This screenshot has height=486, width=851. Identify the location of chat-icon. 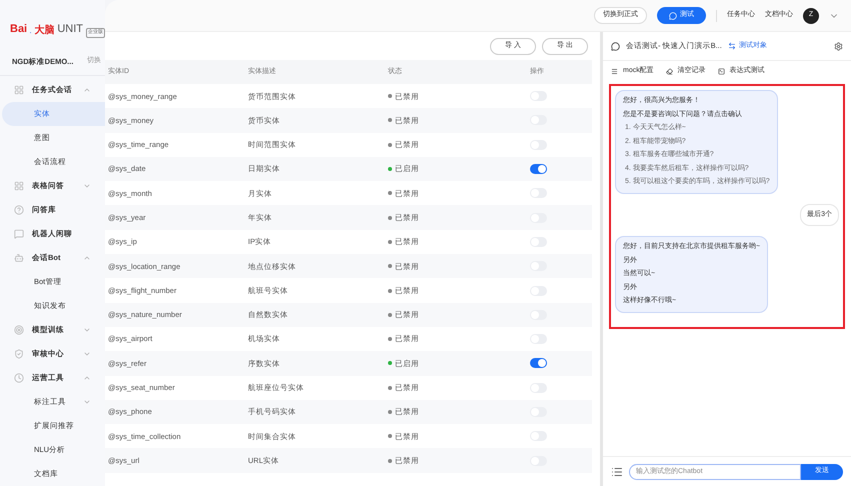
(615, 46).